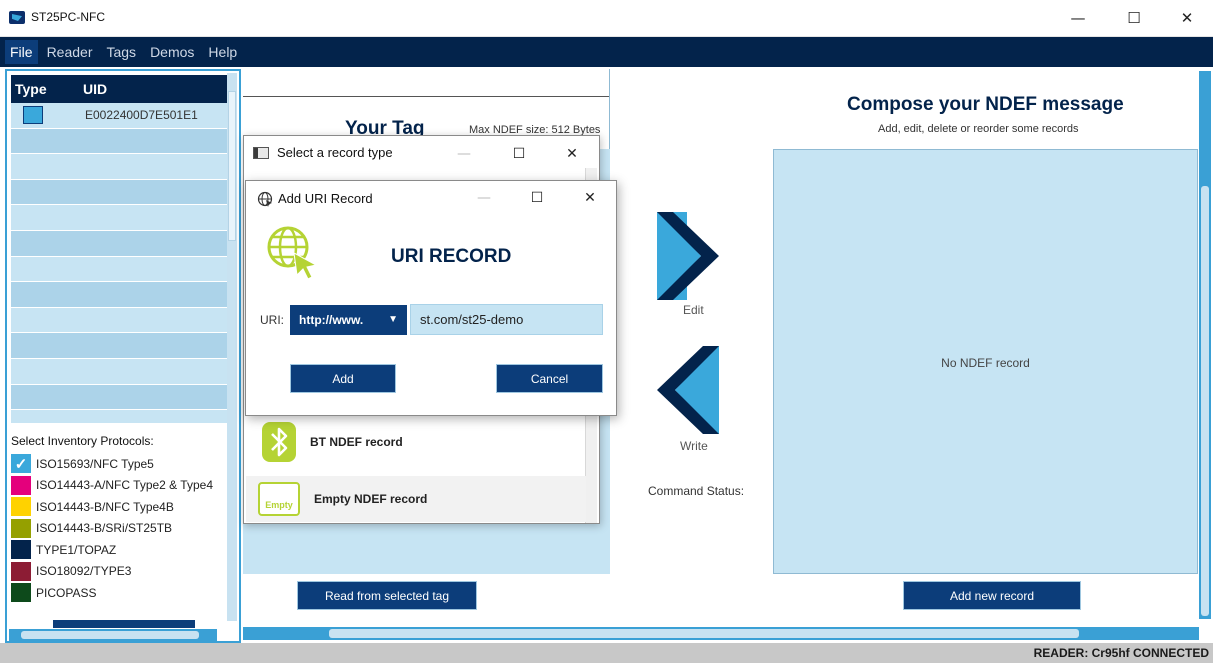 Image resolution: width=1213 pixels, height=663 pixels. What do you see at coordinates (696, 491) in the screenshot?
I see `command-status-label: Command Status:` at bounding box center [696, 491].